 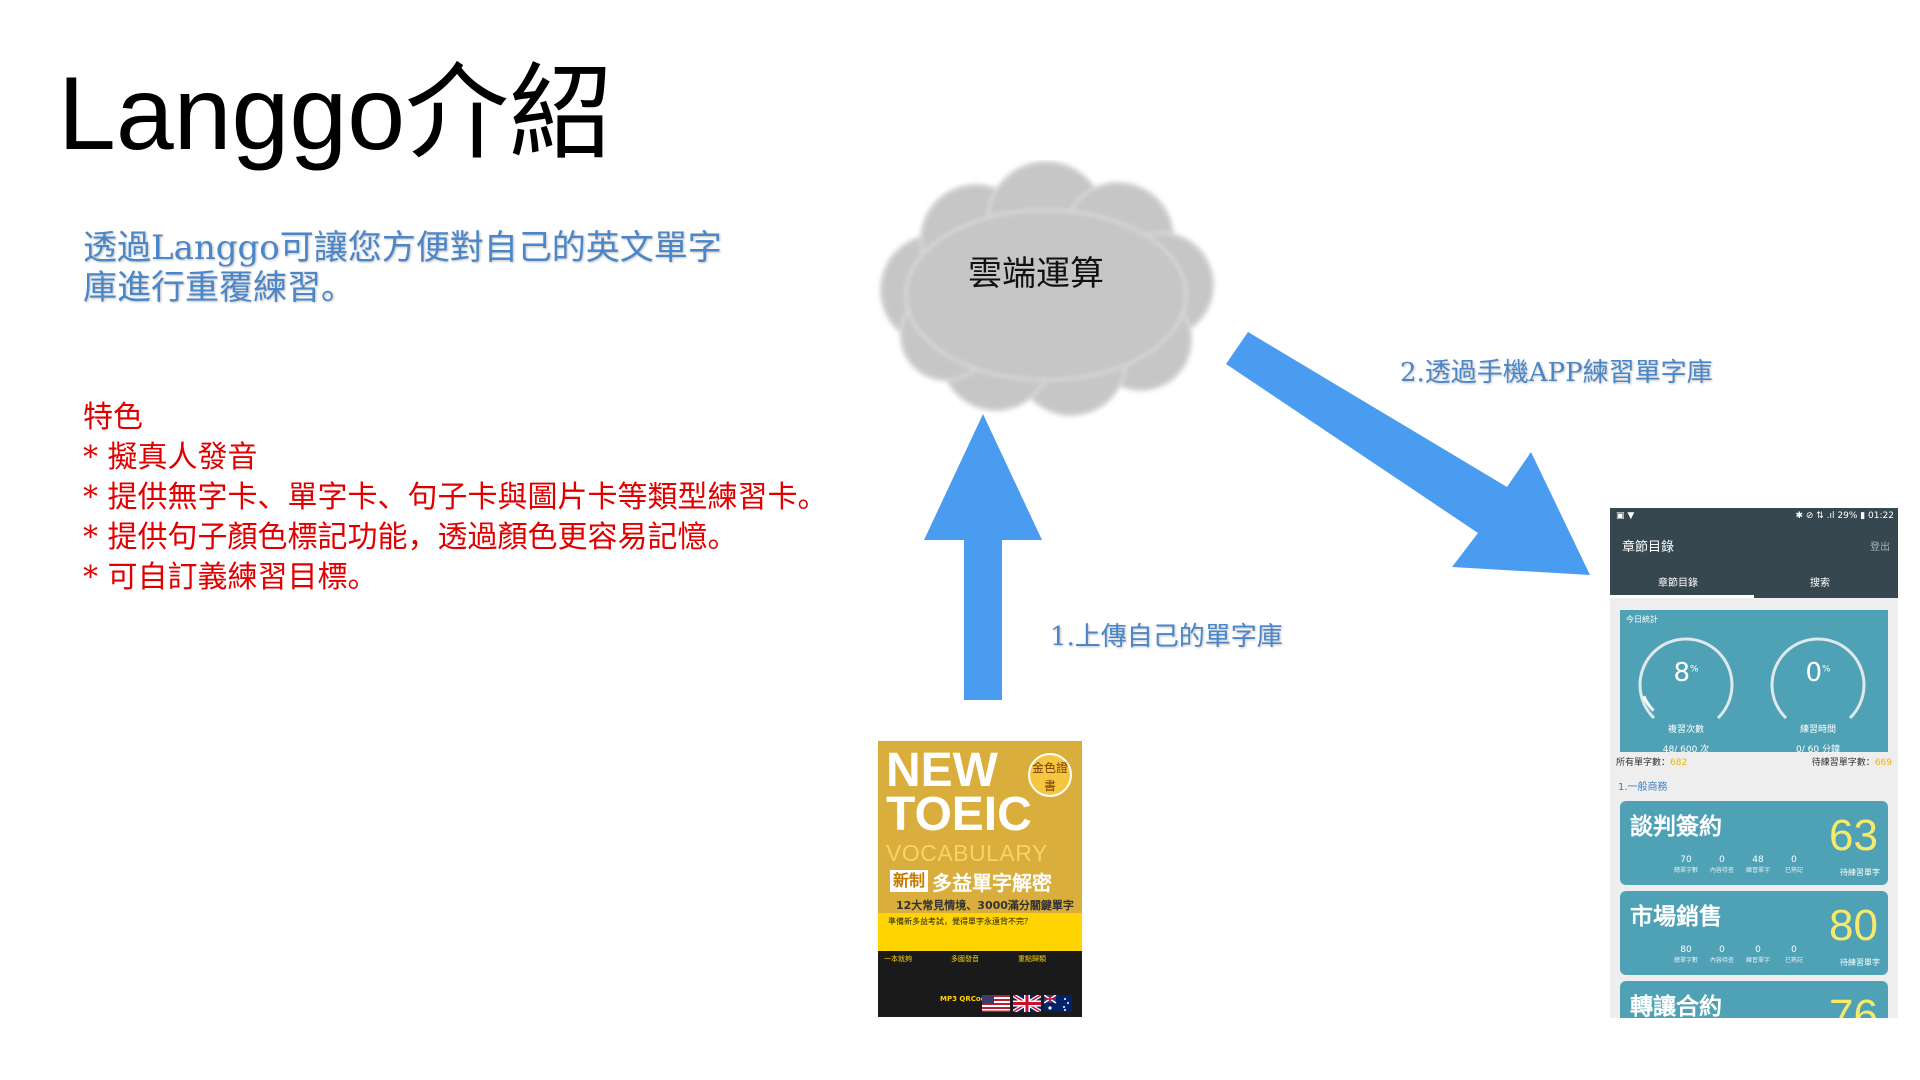 I want to click on book-subtitle-row: 新制 多益單字解密, so click(x=971, y=882).